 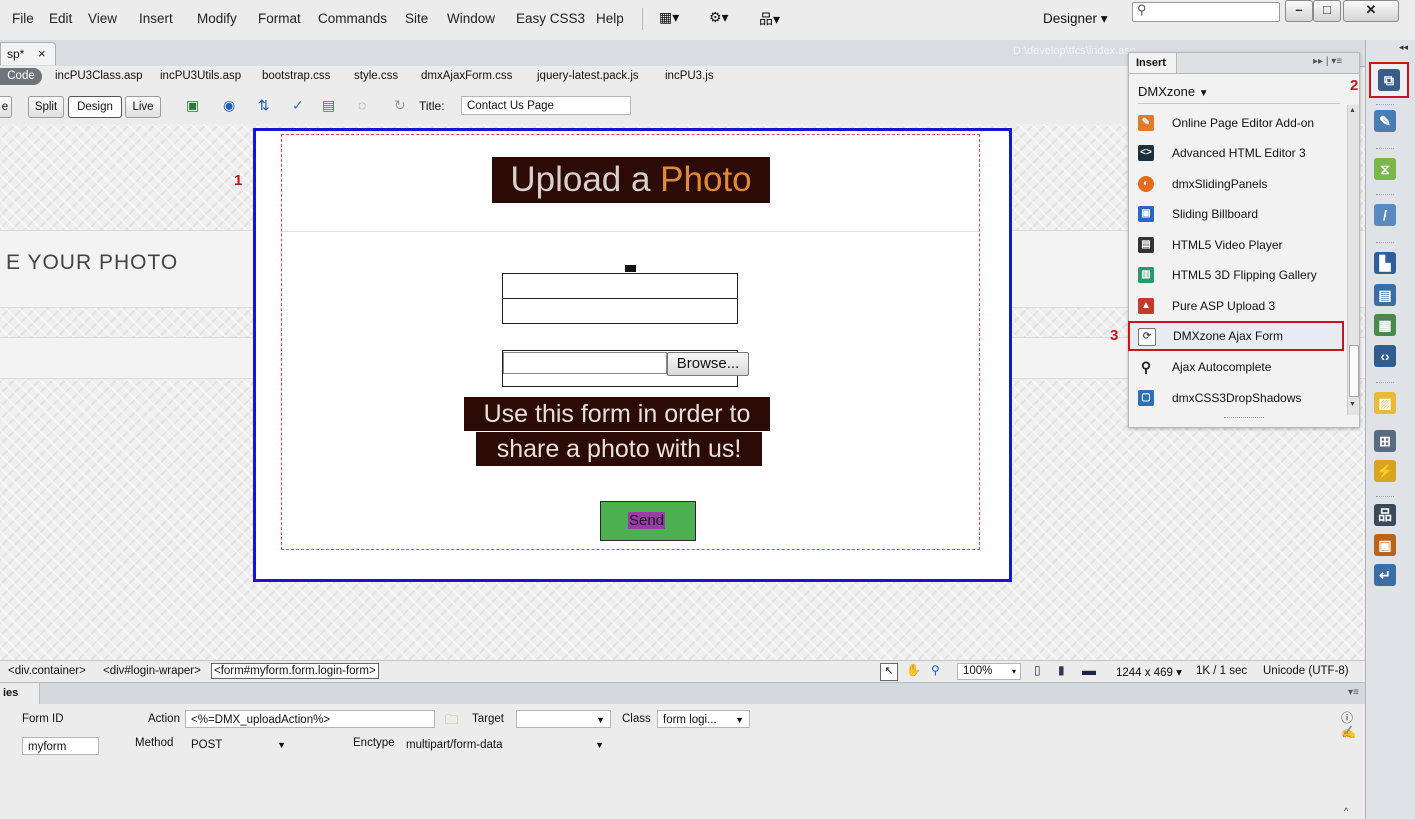 What do you see at coordinates (703, 719) in the screenshot?
I see `class-select: form logi... ▼` at bounding box center [703, 719].